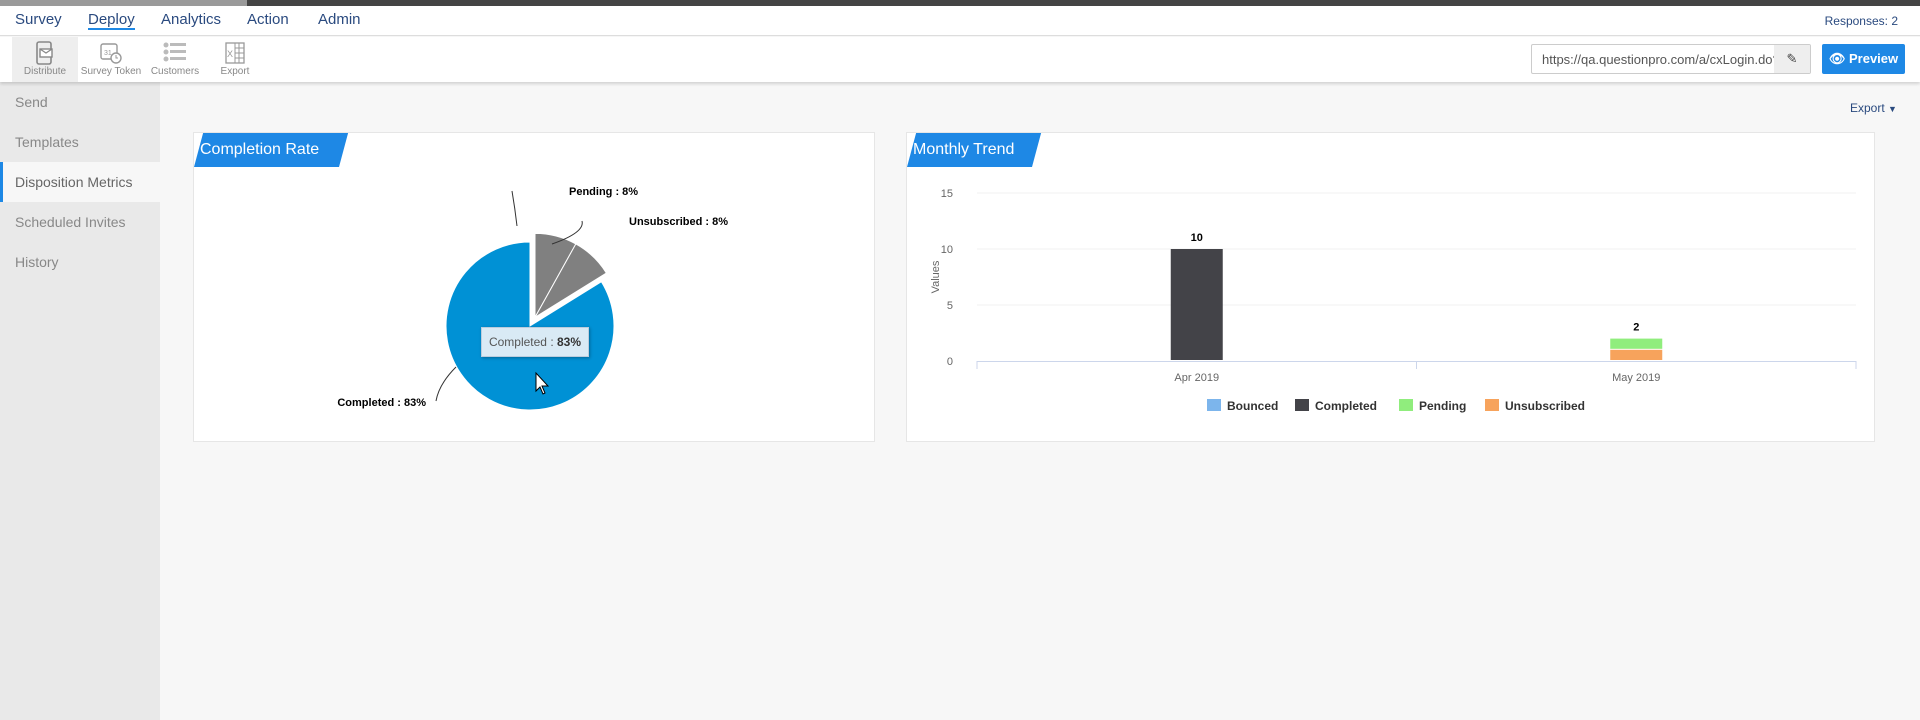  What do you see at coordinates (1252, 406) in the screenshot?
I see `legend-item-bounced: Bounced` at bounding box center [1252, 406].